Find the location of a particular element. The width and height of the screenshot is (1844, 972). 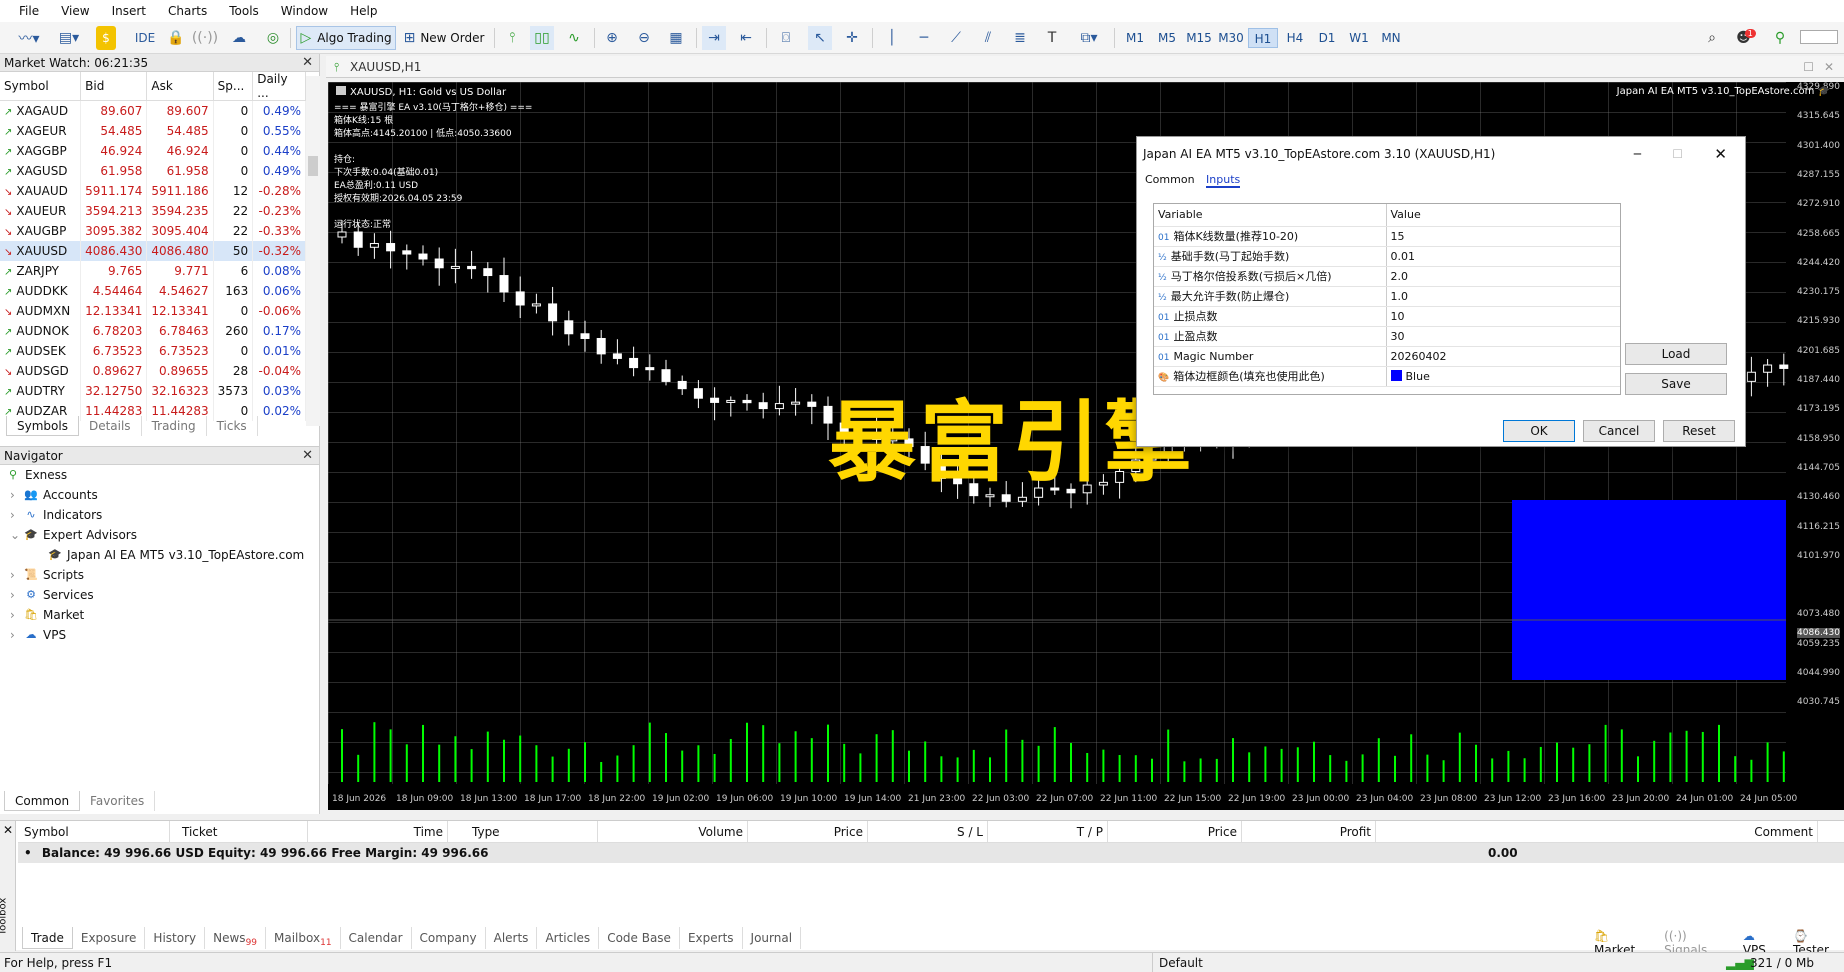

toolbox-tab: History is located at coordinates (175, 938).